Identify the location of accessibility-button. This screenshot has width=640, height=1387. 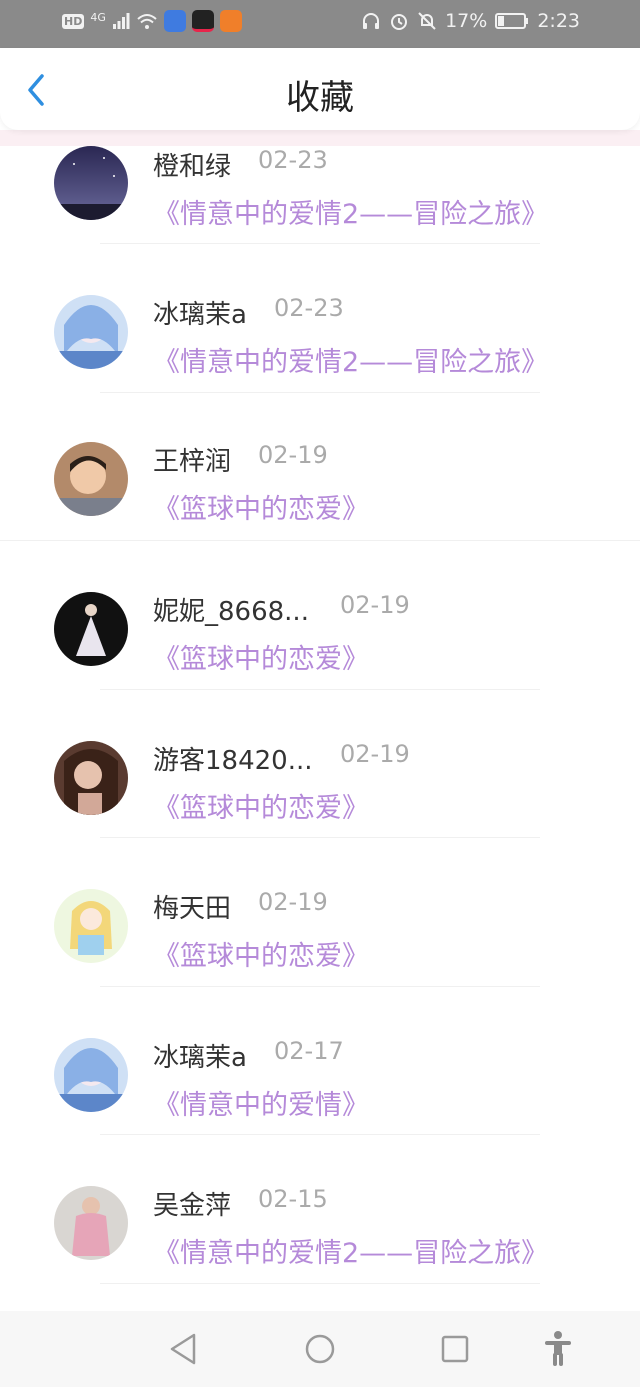
(558, 1349).